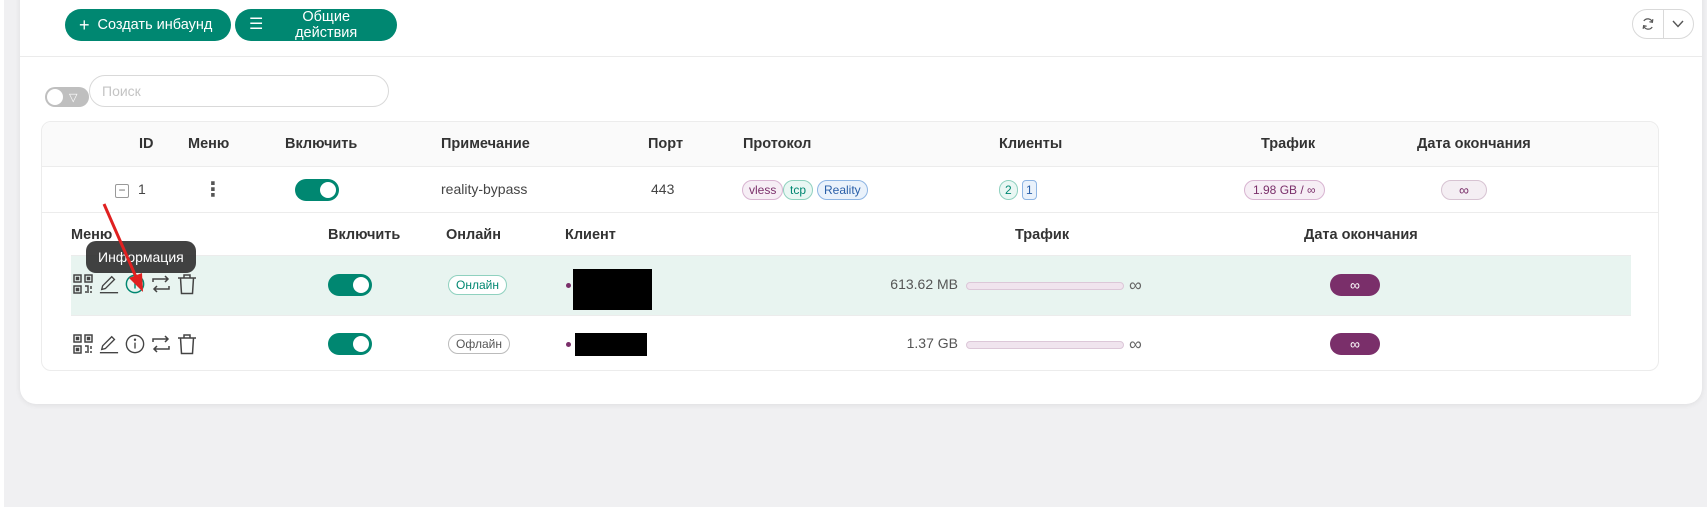 The width and height of the screenshot is (1707, 507). What do you see at coordinates (1464, 190) in the screenshot?
I see `row-expiry-badge: ∞` at bounding box center [1464, 190].